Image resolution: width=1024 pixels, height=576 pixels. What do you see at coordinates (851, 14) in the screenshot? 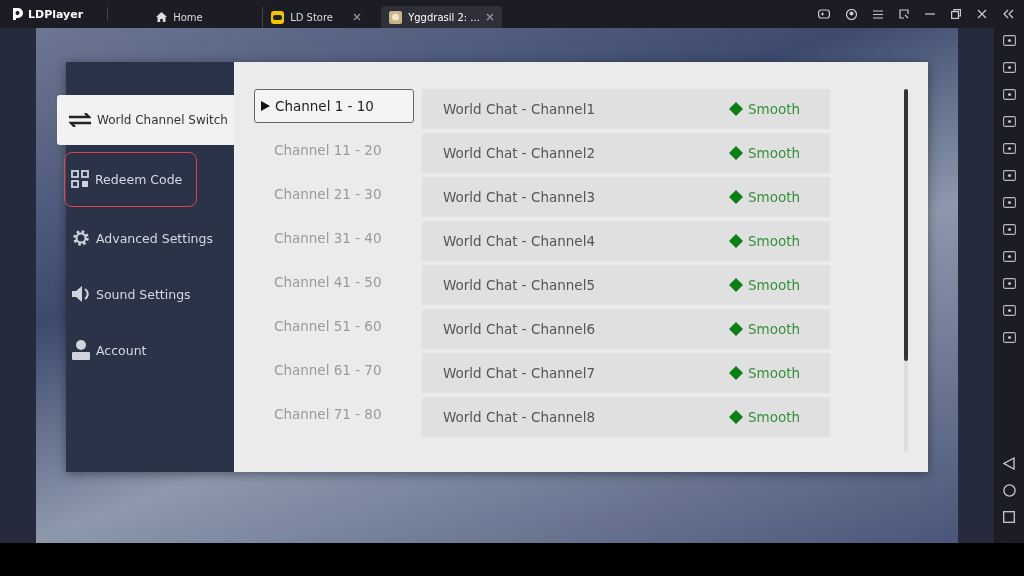
I see `user-icon` at bounding box center [851, 14].